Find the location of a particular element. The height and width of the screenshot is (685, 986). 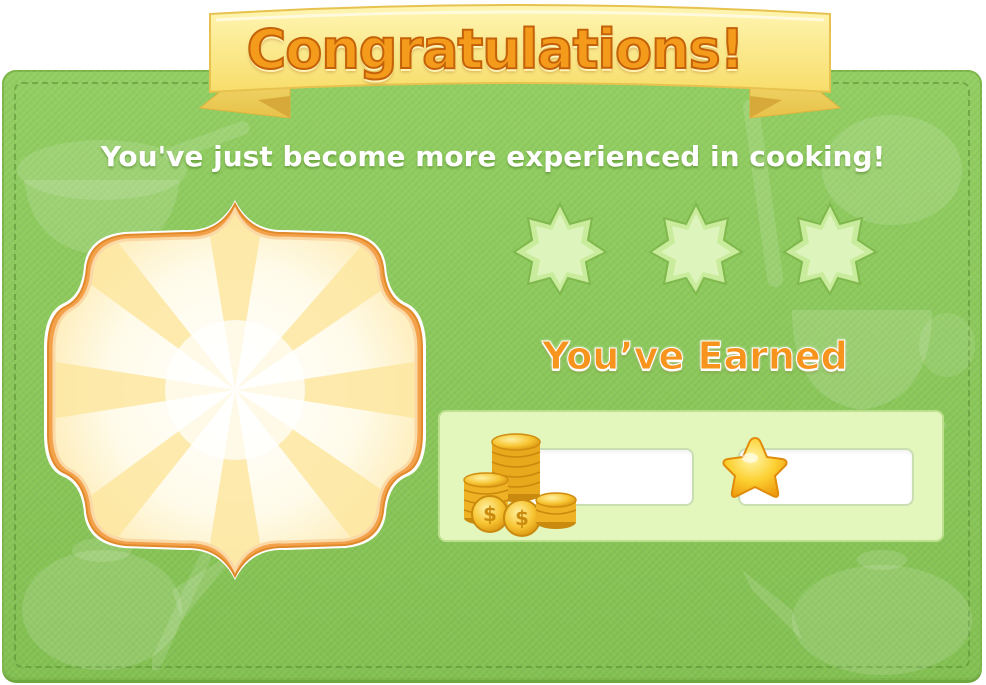

star-icon is located at coordinates (755, 467).